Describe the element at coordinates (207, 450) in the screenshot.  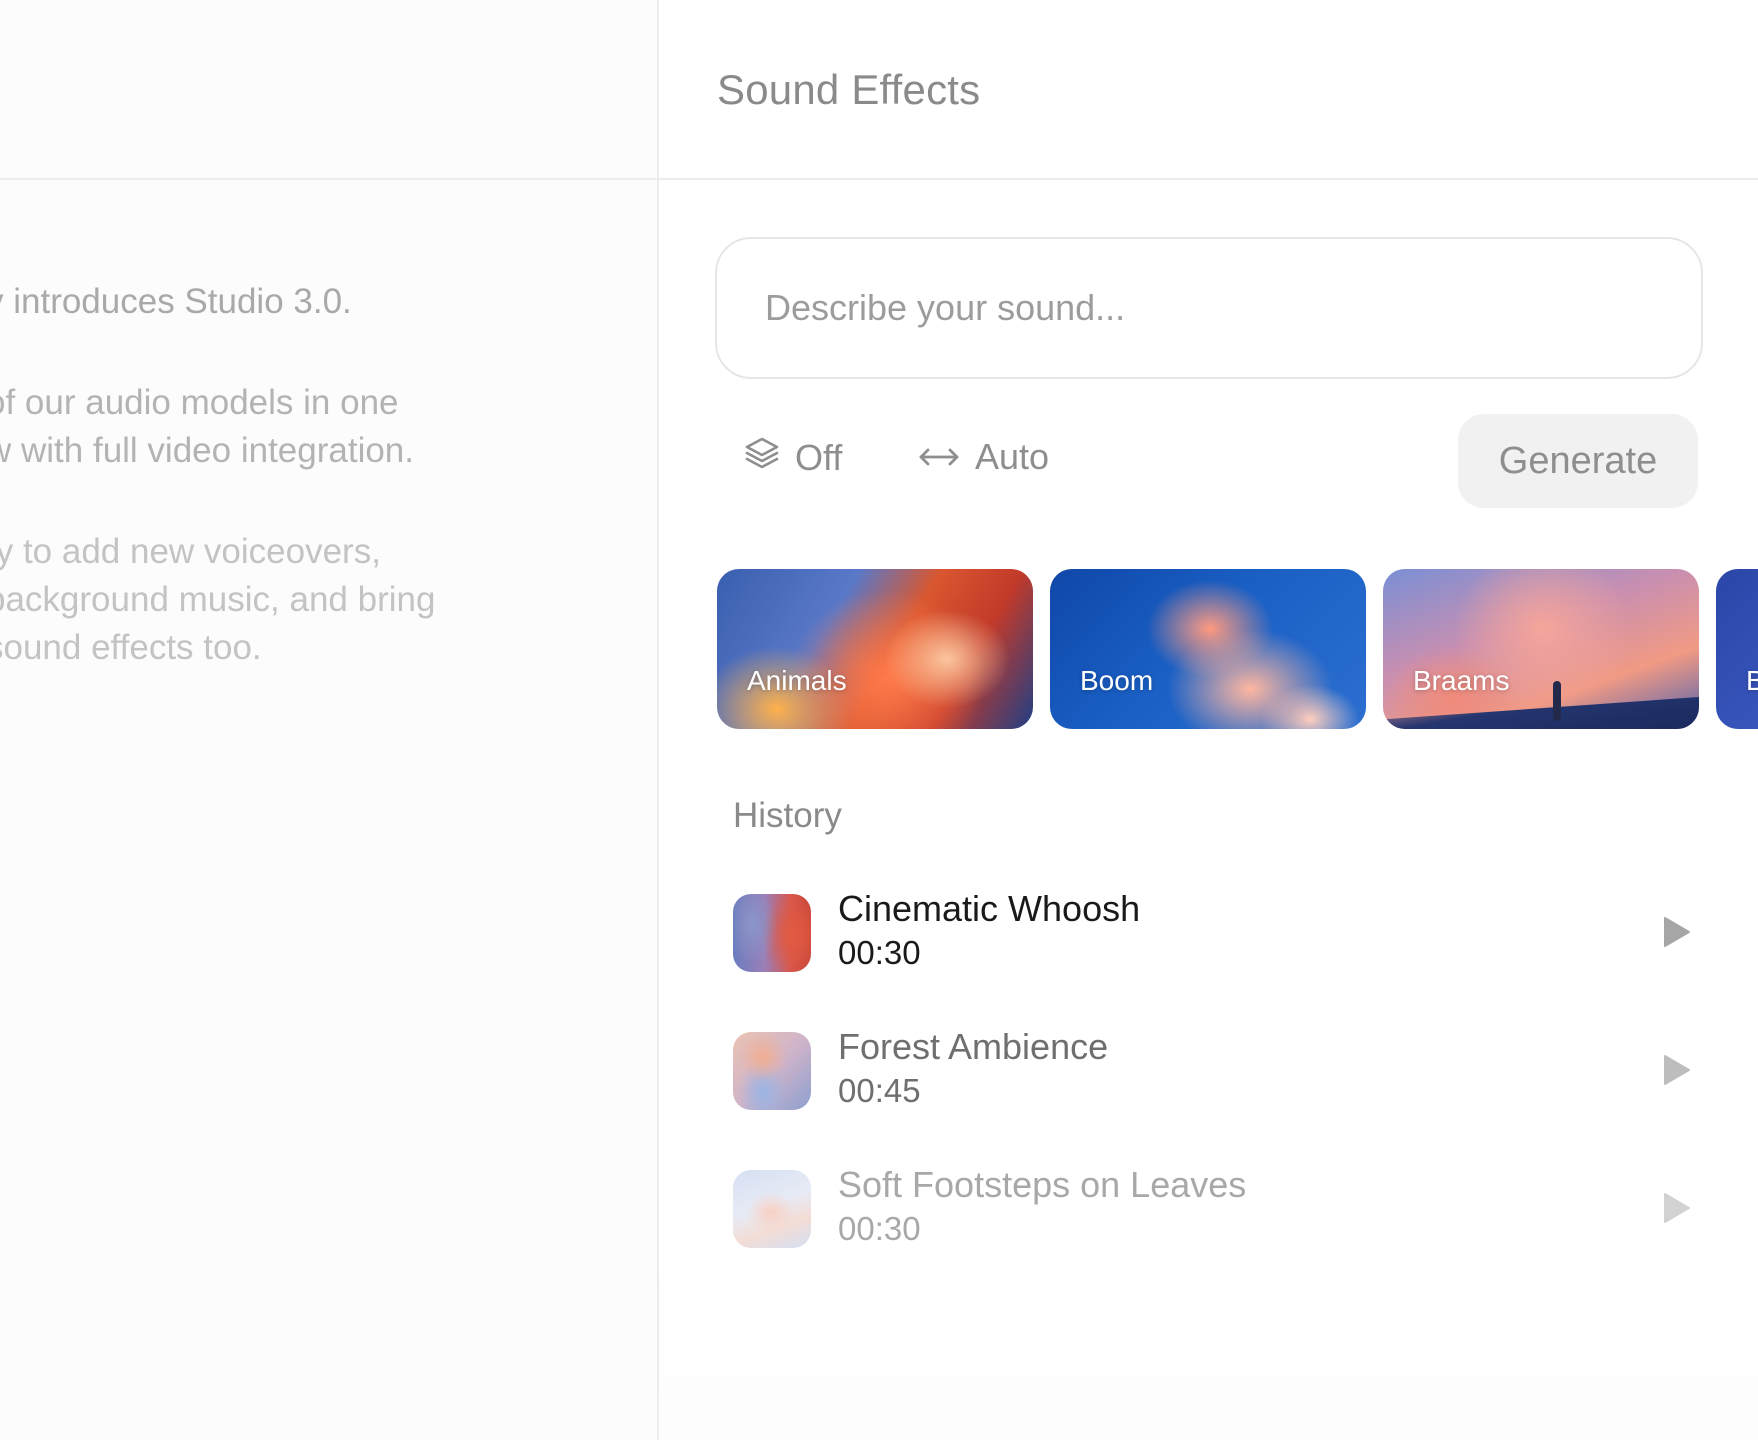
I see `announcement-line: w with full video integration.` at that location.